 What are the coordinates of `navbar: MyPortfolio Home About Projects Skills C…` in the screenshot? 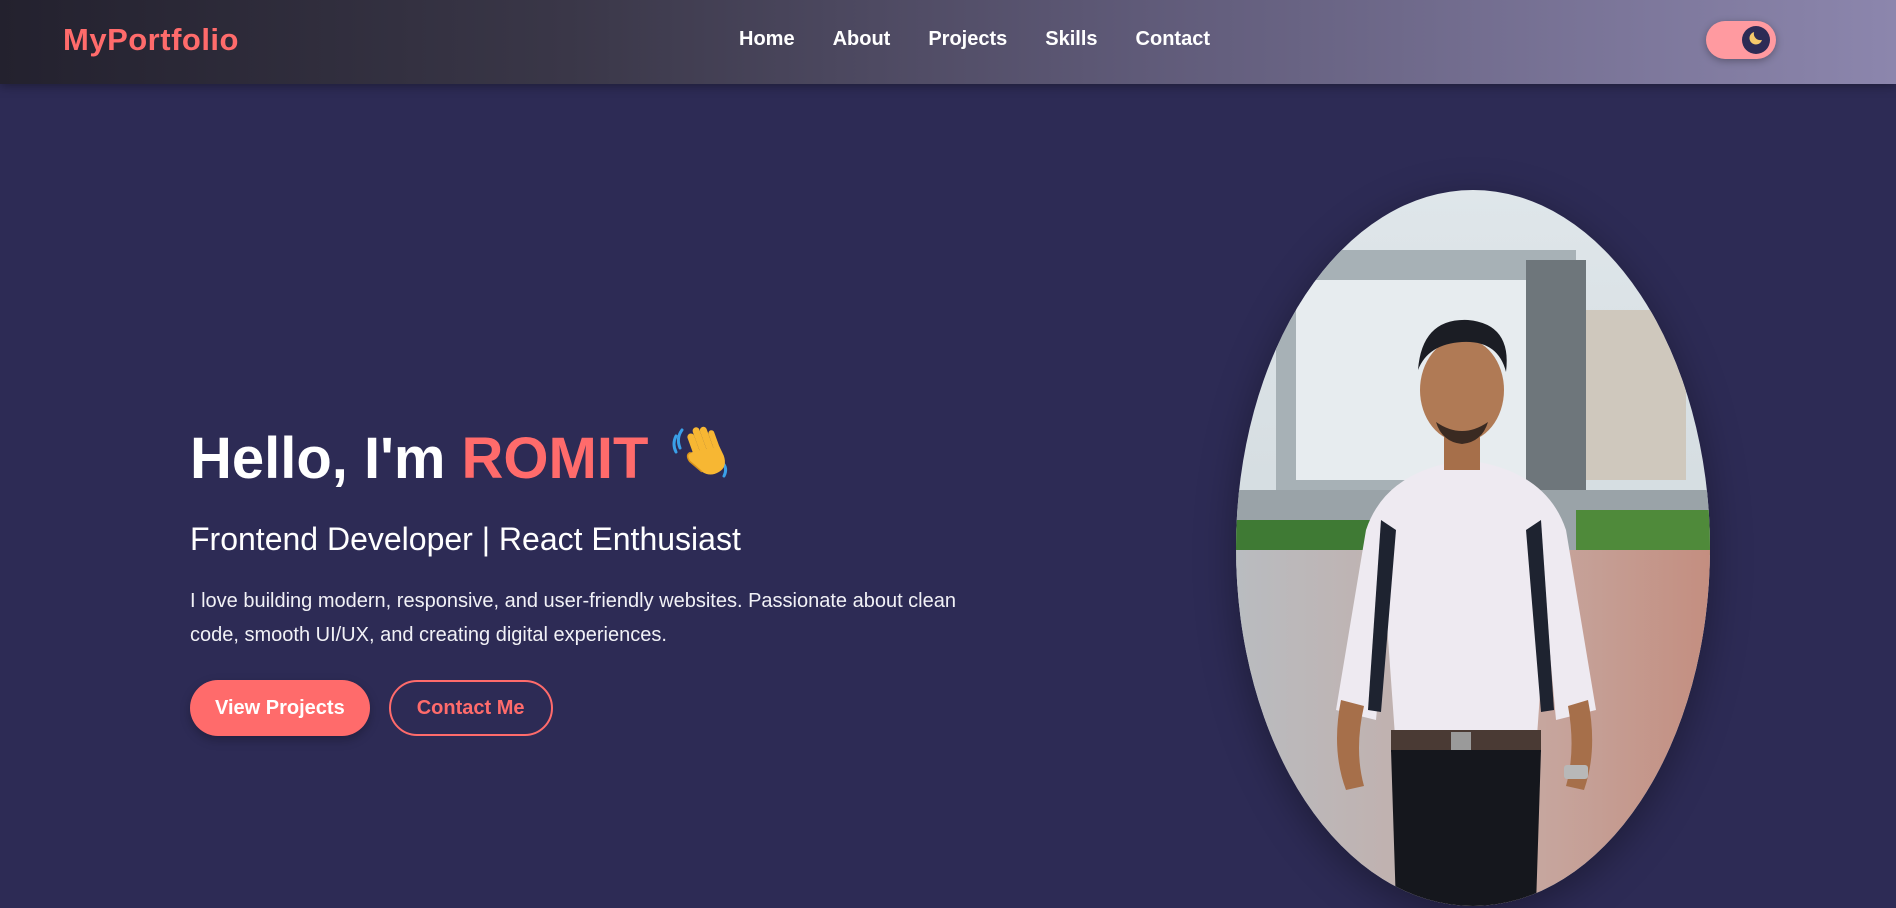 It's located at (948, 42).